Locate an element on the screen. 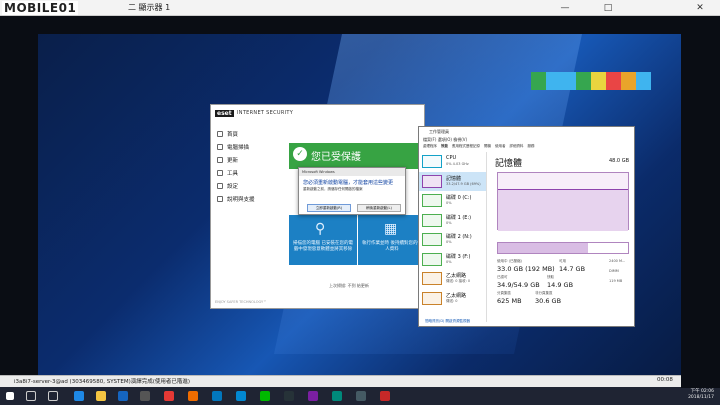 The image size is (720, 405). nav-label: 說明與支援 is located at coordinates (241, 199).